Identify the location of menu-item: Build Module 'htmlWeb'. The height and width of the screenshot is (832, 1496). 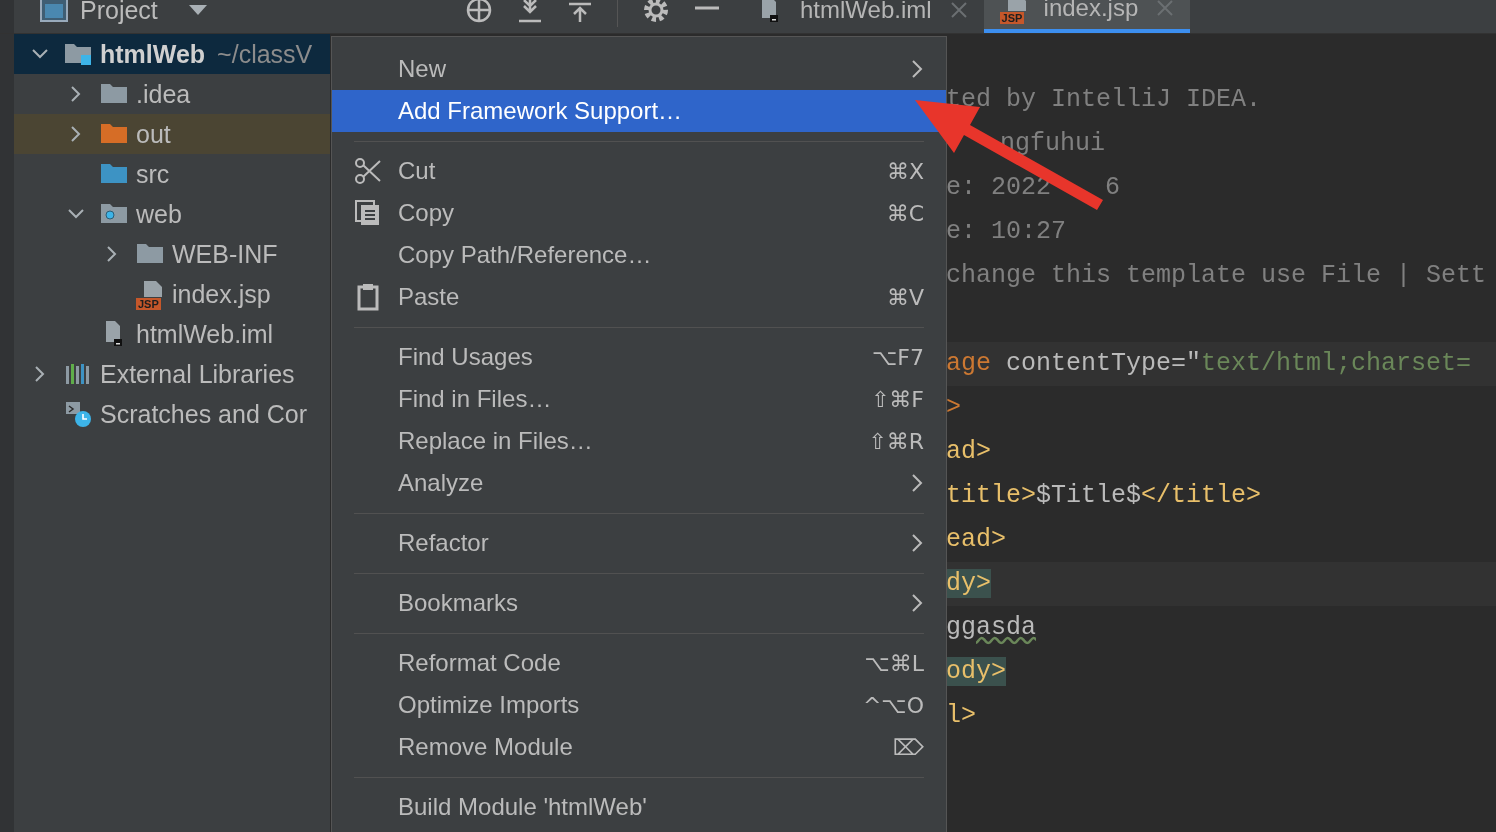
(639, 807).